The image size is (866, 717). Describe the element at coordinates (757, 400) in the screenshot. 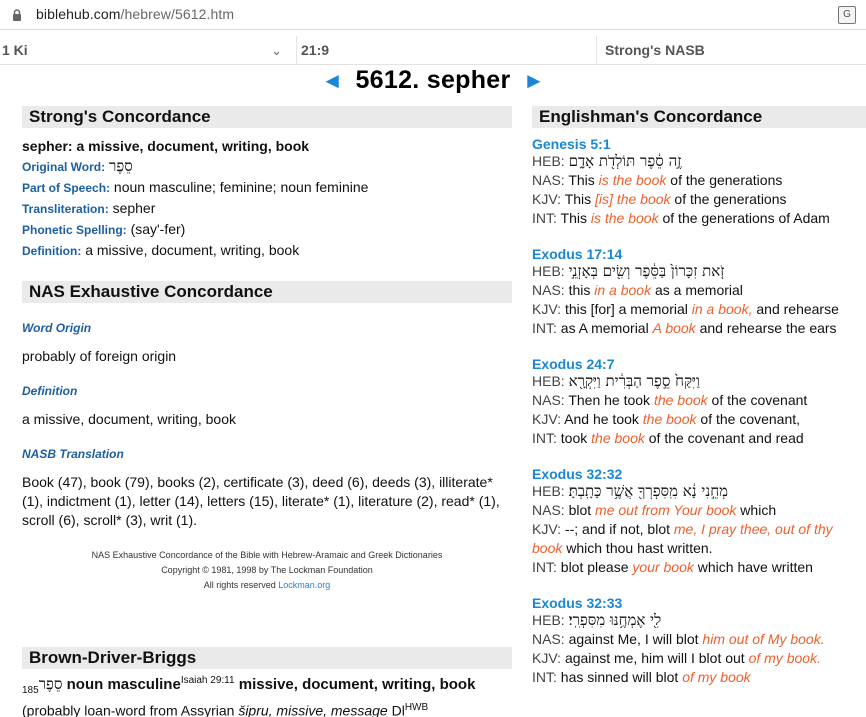

I see `nas-post: of the covenant` at that location.